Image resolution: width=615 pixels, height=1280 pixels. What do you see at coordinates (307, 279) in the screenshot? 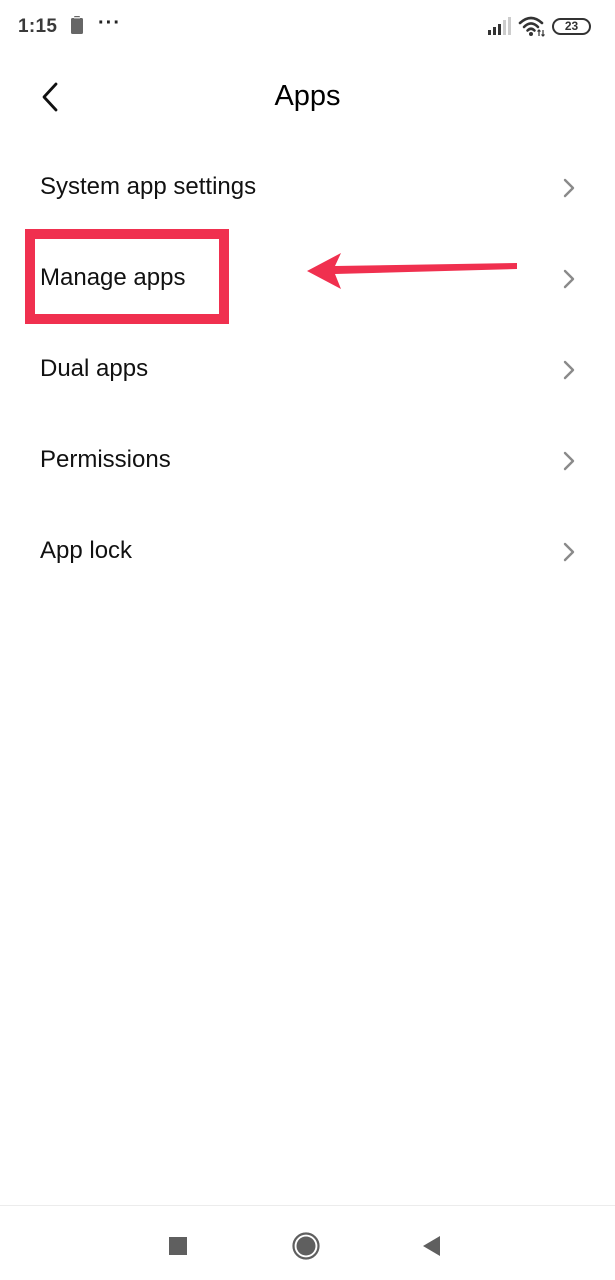
I see `list-item-manage-apps: Manage apps` at bounding box center [307, 279].